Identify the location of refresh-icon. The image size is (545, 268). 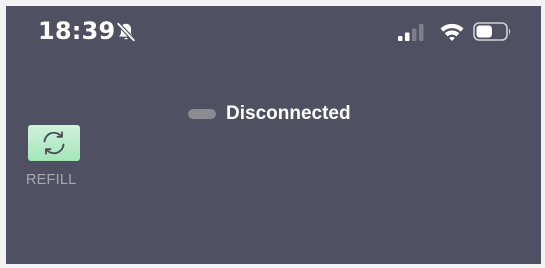
(54, 143).